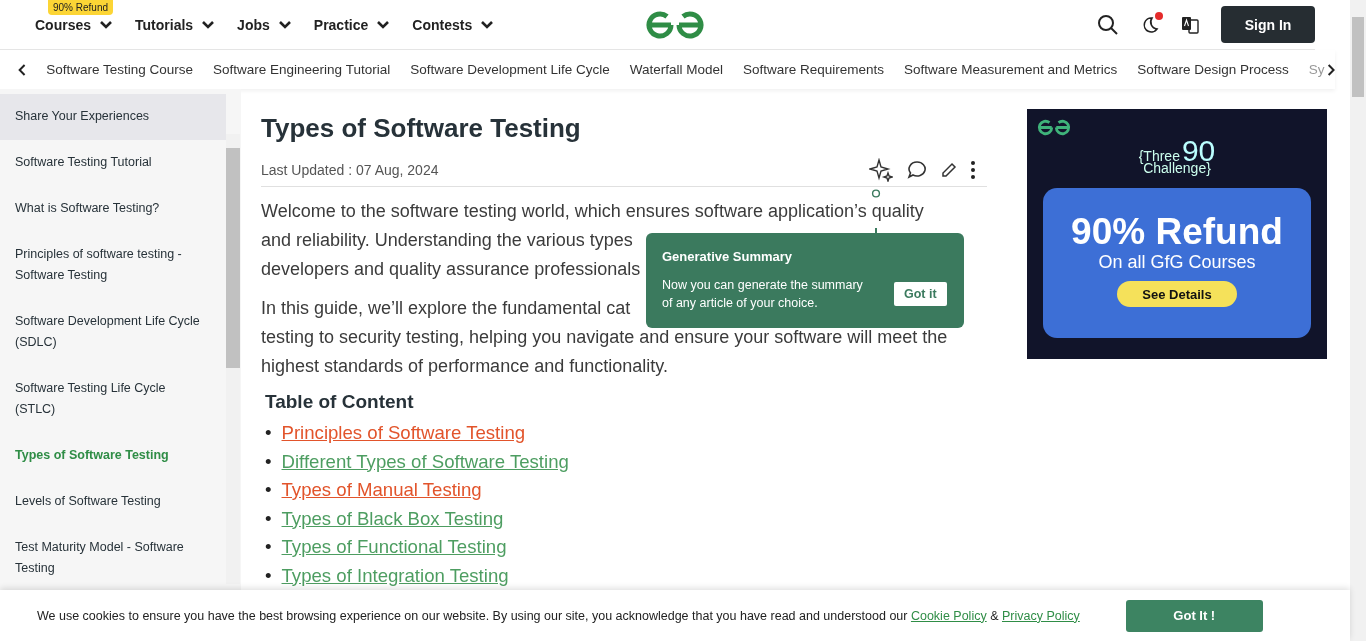 The height and width of the screenshot is (641, 1366). Describe the element at coordinates (421, 128) in the screenshot. I see `article-title: Types of Software Testing` at that location.